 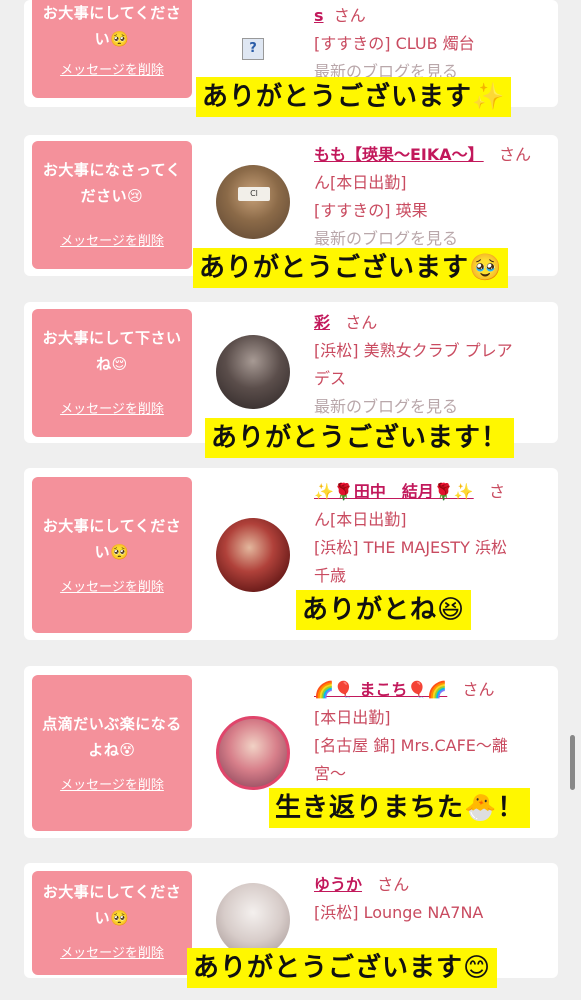 I want to click on shop-line: [すすきの] CLUB 燭台, so click(x=394, y=43).